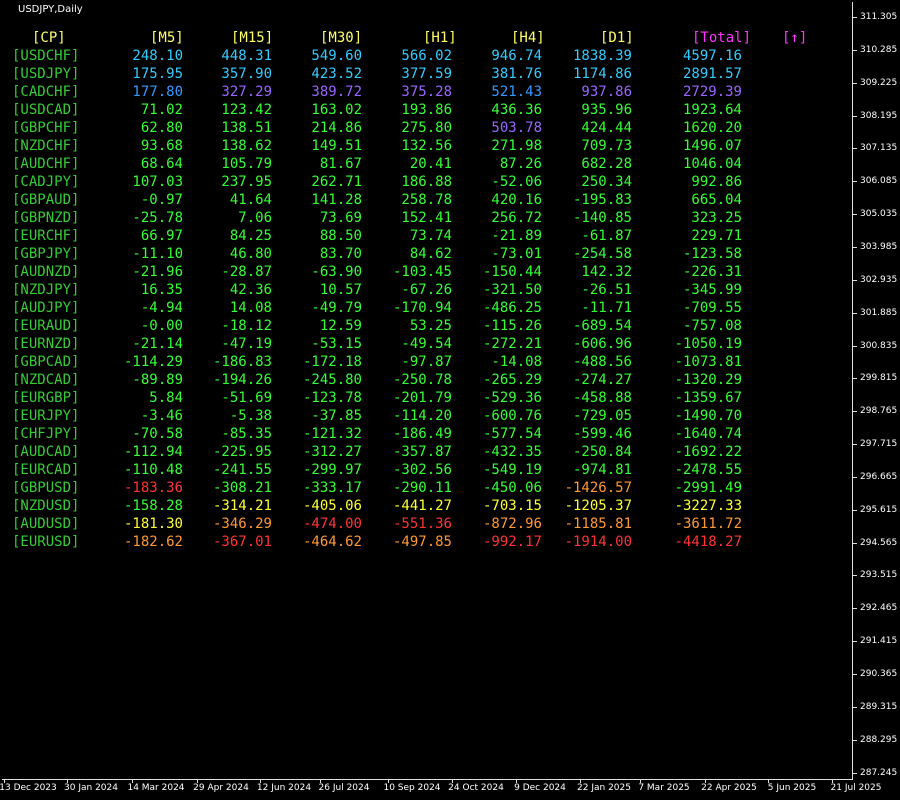  Describe the element at coordinates (716, 182) in the screenshot. I see `value-cell: 992.86` at that location.